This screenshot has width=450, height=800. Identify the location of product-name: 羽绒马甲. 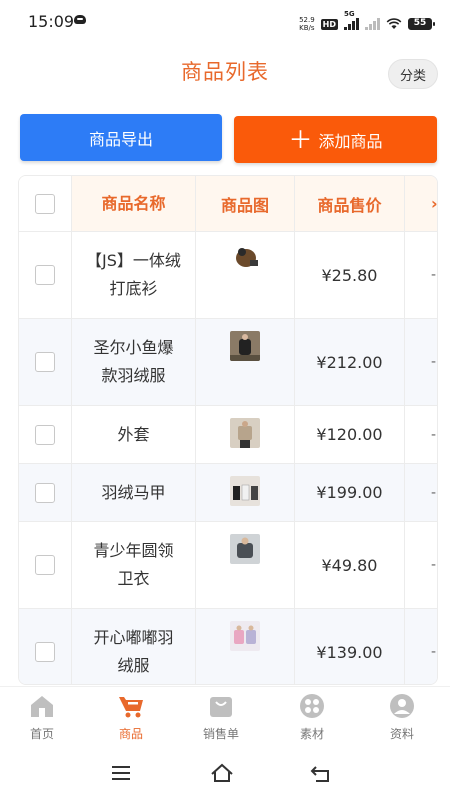
(134, 492).